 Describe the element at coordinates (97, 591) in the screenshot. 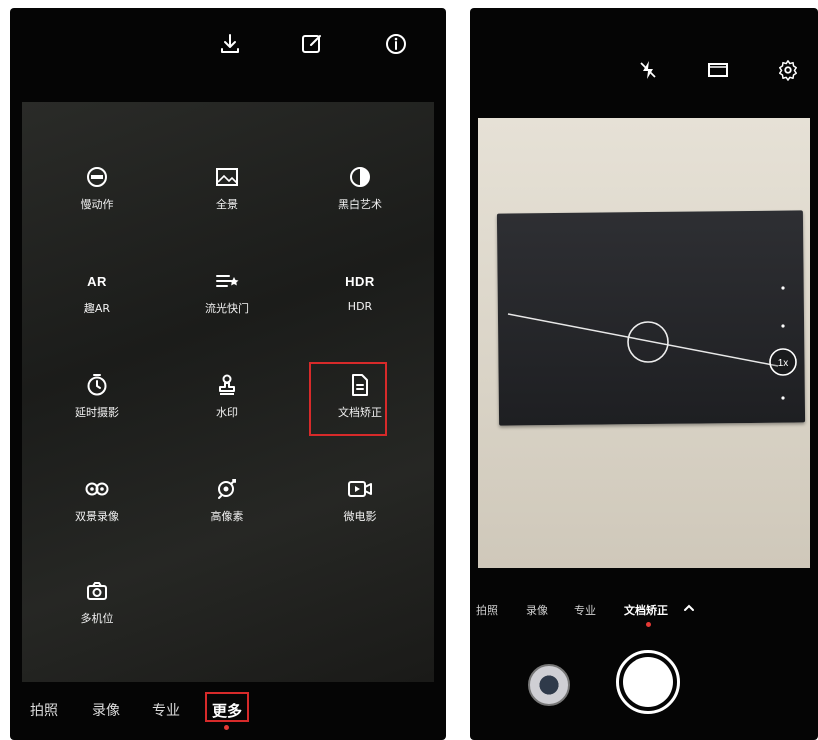

I see `multi-camera-icon` at that location.